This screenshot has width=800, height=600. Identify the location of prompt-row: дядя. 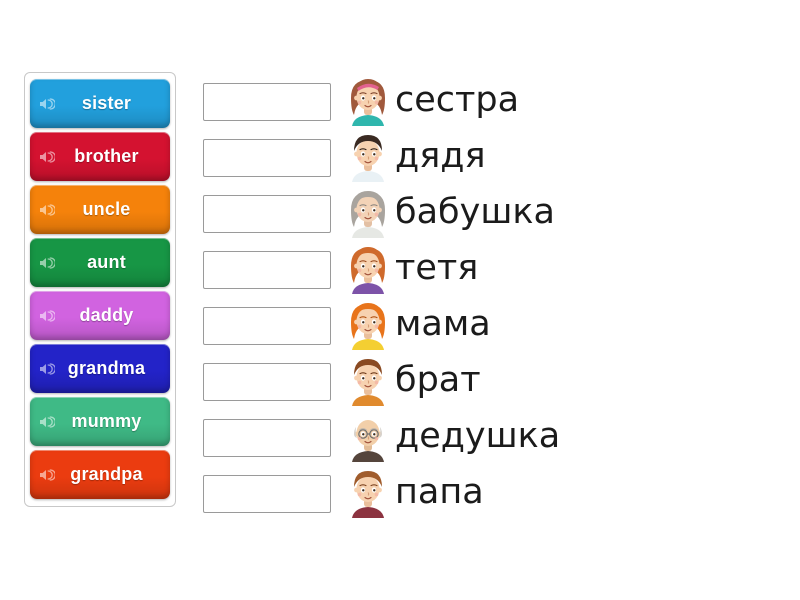
(452, 156).